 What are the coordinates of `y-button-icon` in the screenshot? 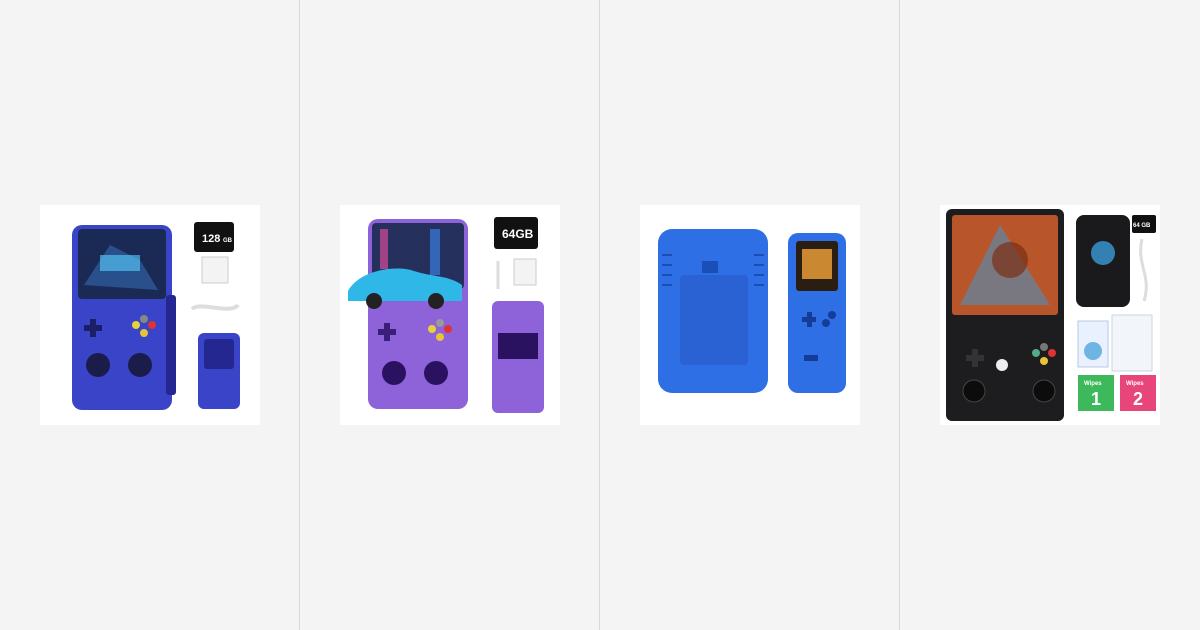 It's located at (136, 325).